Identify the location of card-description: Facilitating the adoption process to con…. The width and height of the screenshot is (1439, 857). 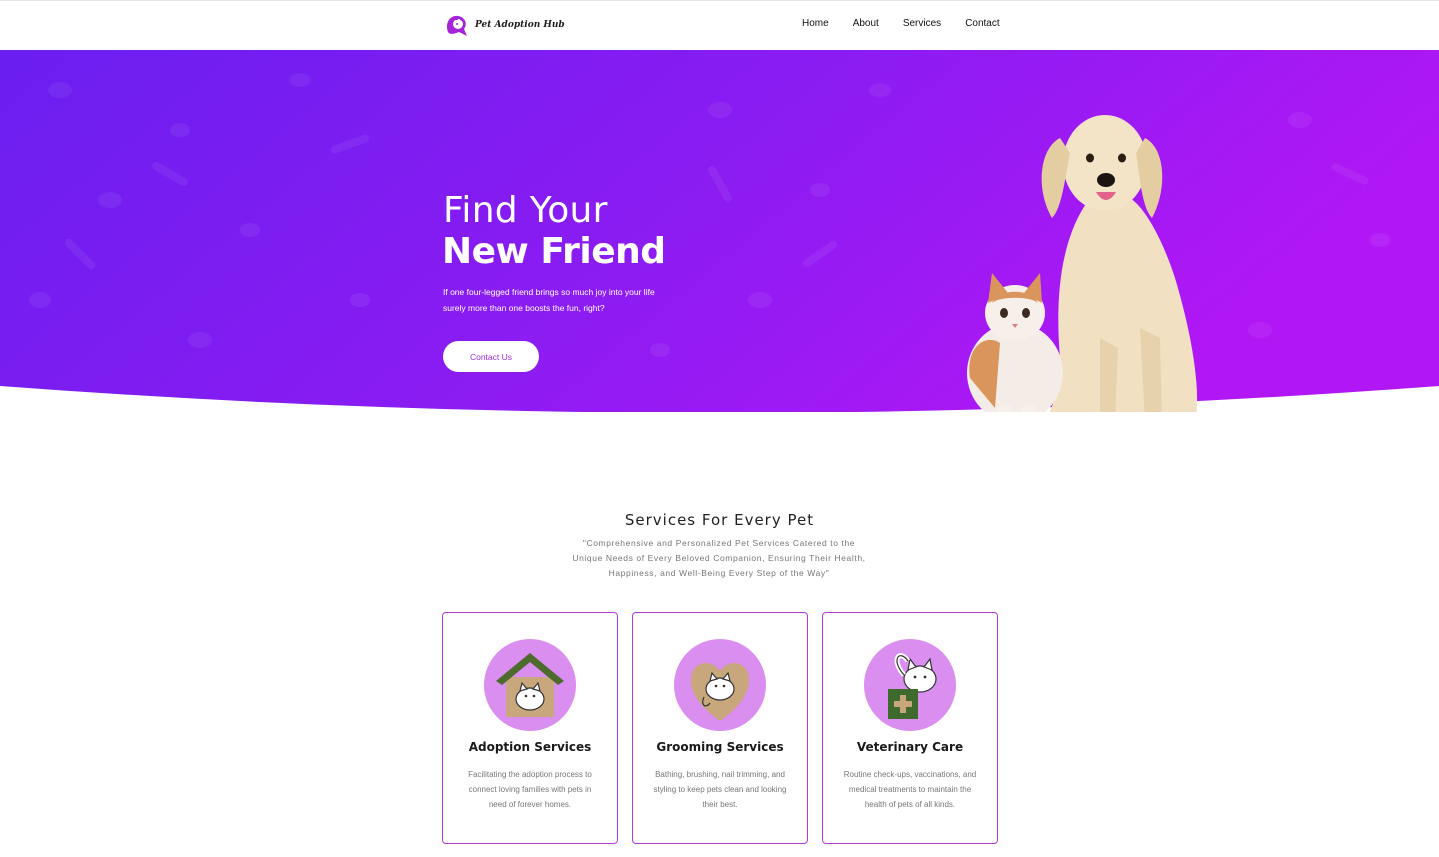
(530, 789).